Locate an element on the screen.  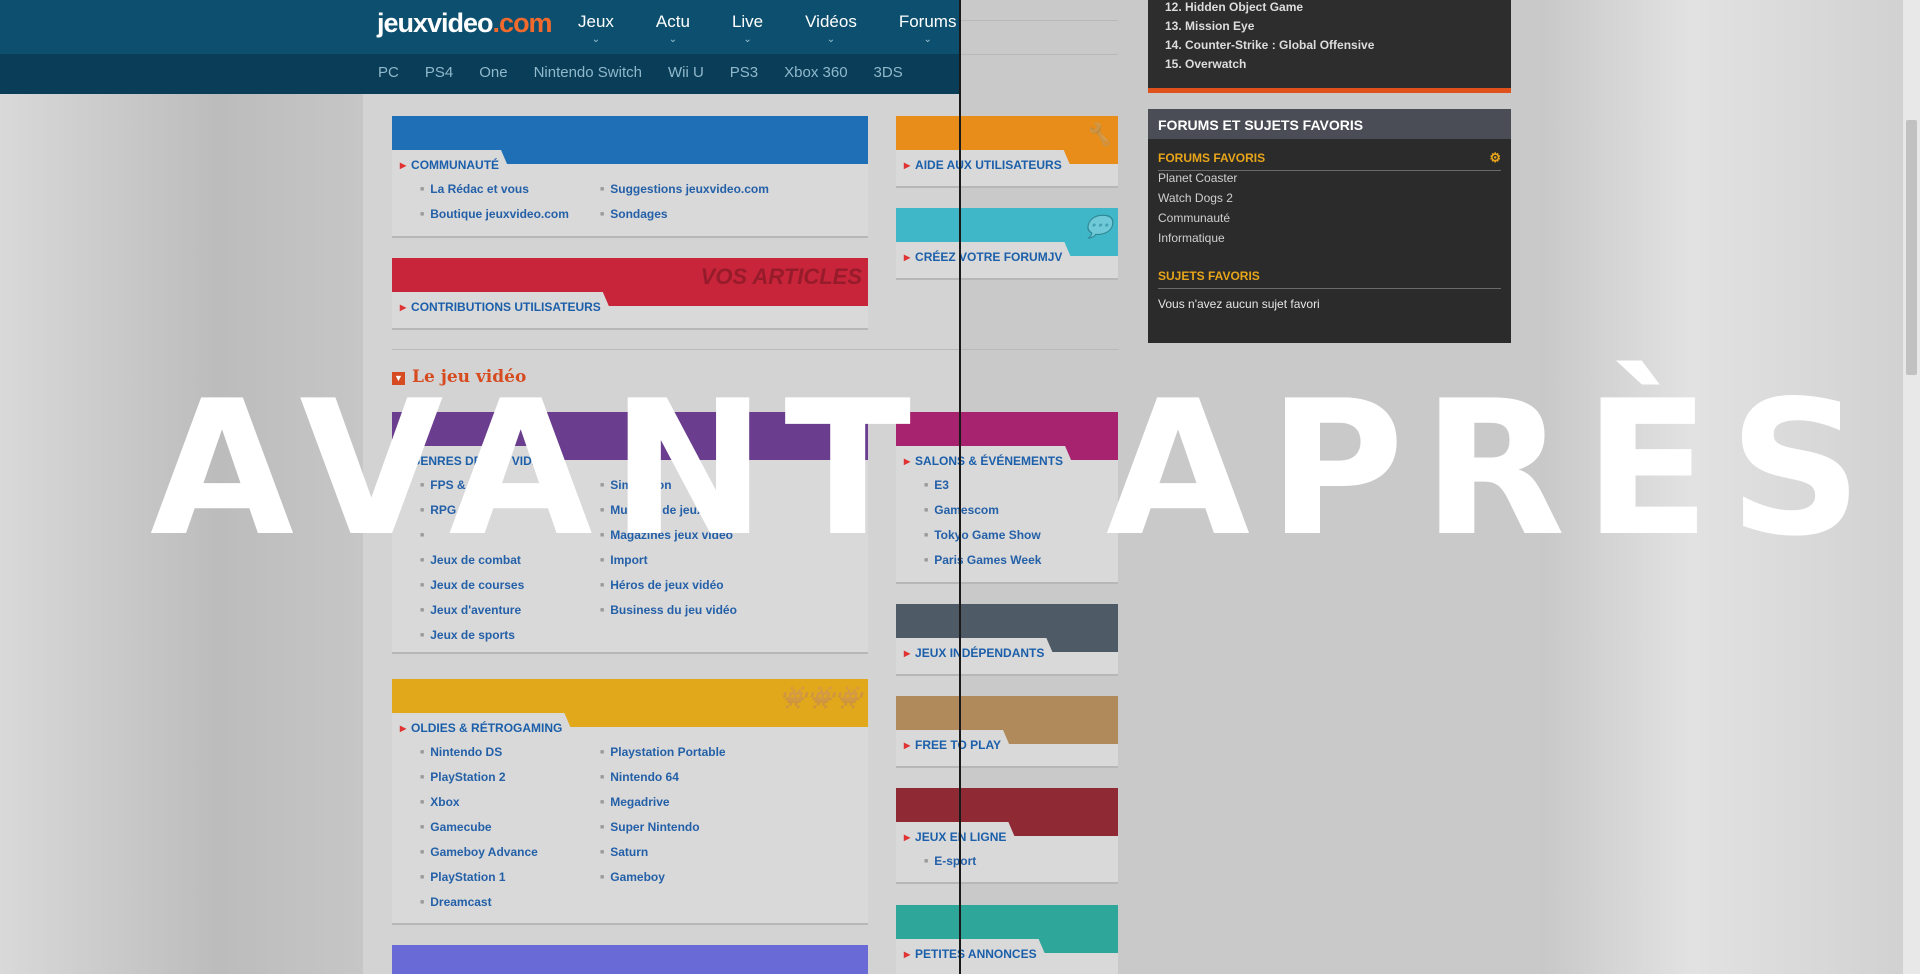
link-item: Gamecube is located at coordinates (479, 832).